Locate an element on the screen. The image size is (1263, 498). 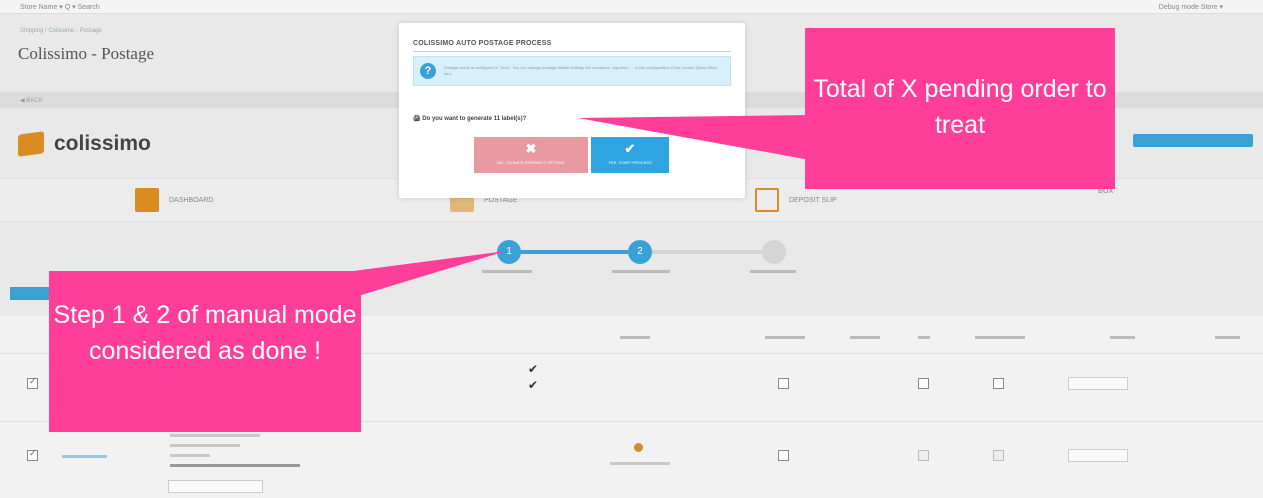
go-back-button: ✖ NO, GO BACK SHIPMENT OPTIONS is located at coordinates (531, 155).